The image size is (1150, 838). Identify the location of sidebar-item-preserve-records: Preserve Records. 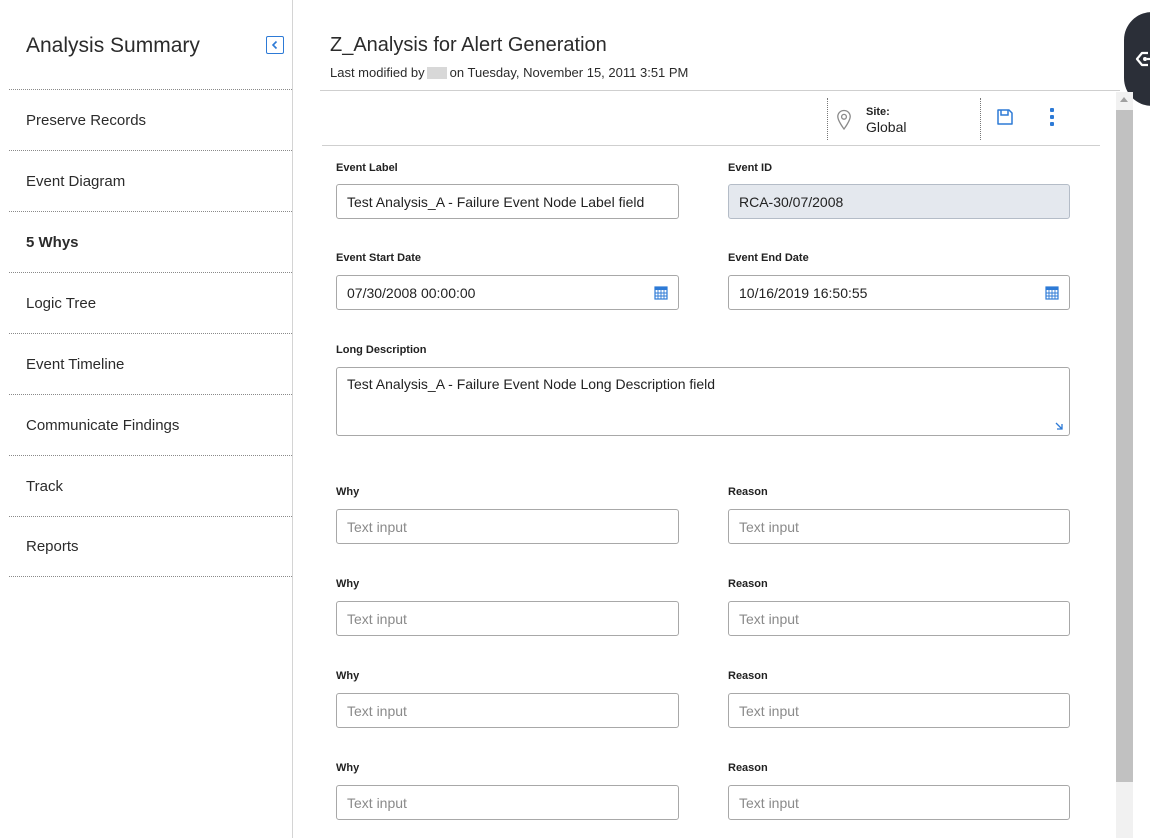
(150, 119).